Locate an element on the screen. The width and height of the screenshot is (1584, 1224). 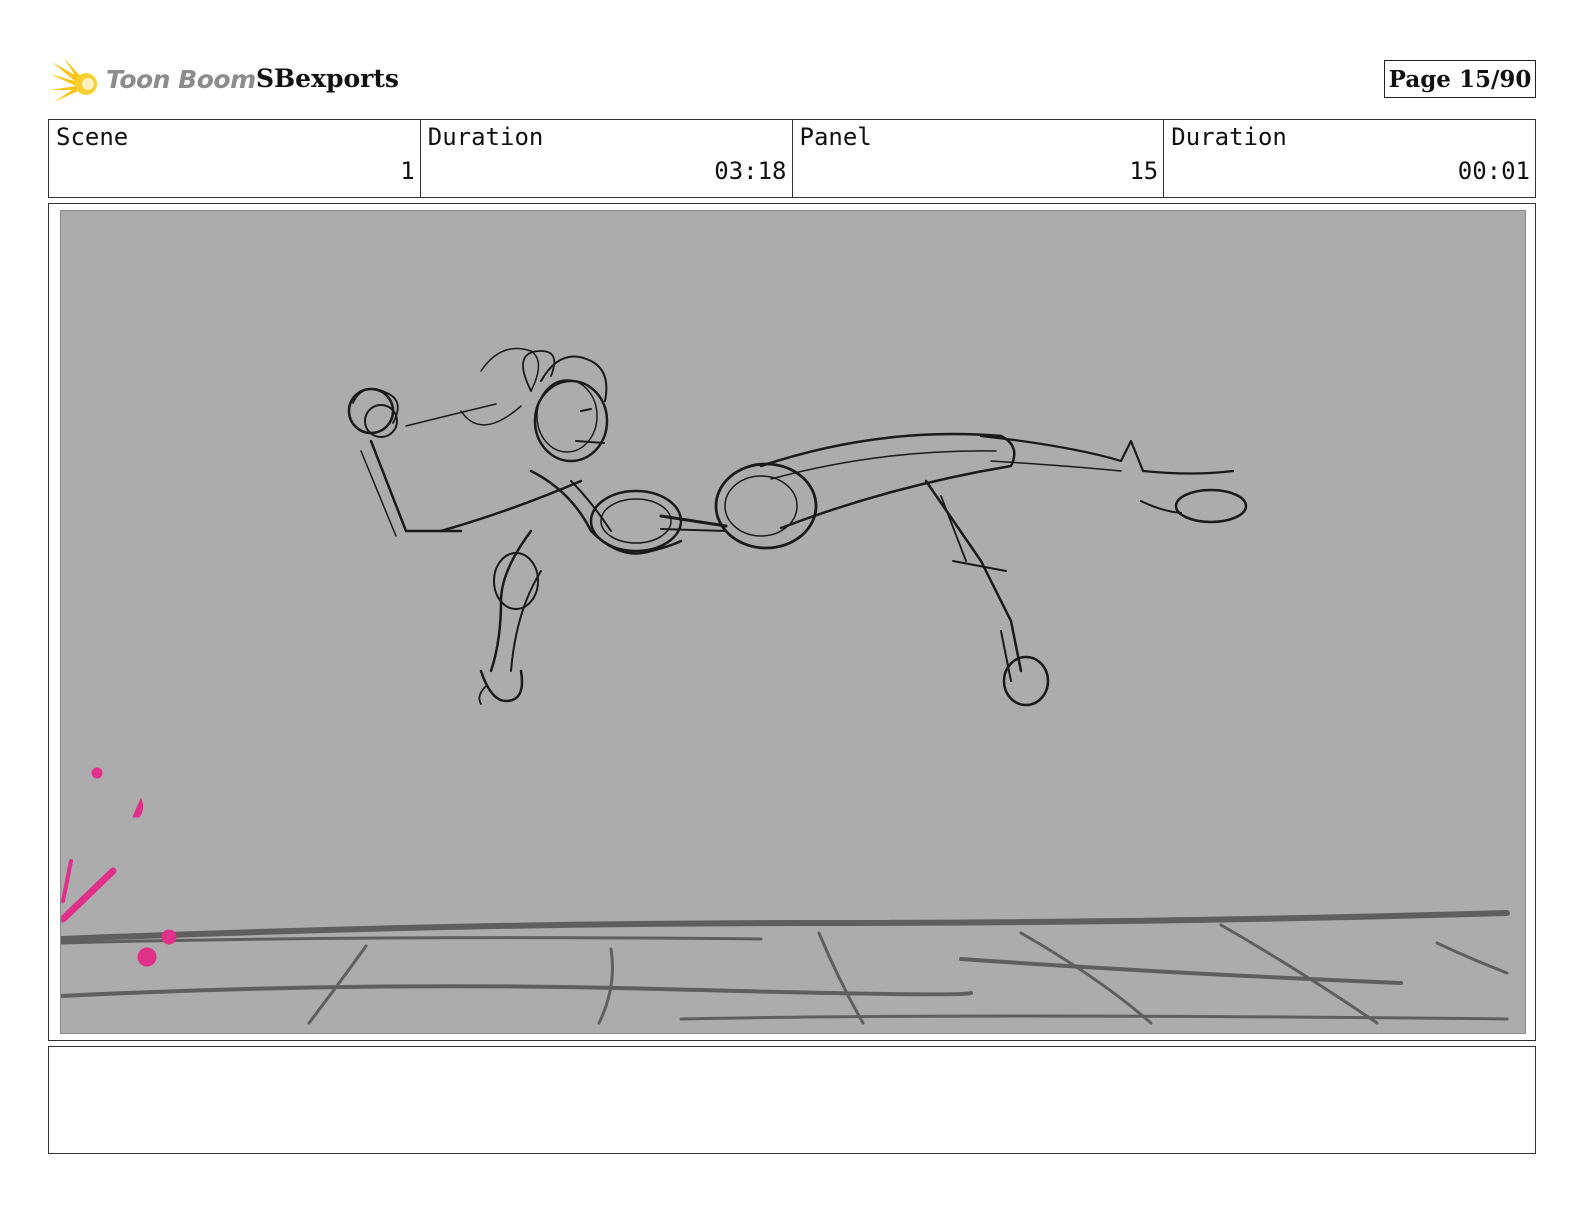
star-burst-icon is located at coordinates (73, 80).